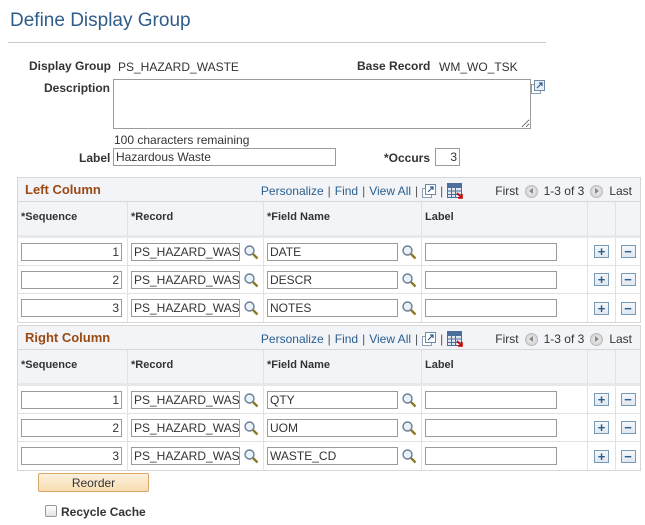 This screenshot has height=525, width=645. What do you see at coordinates (332, 399) in the screenshot?
I see `field-name-input: QTY` at bounding box center [332, 399].